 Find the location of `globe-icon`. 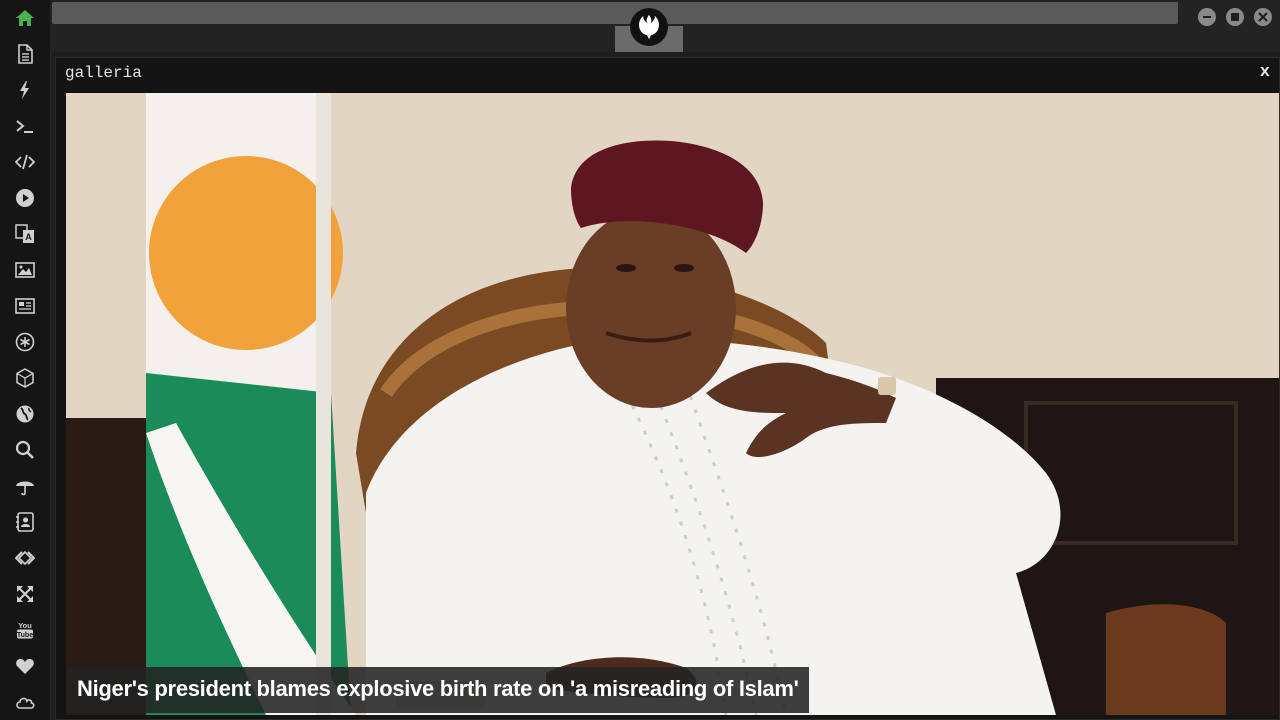

globe-icon is located at coordinates (25, 414).